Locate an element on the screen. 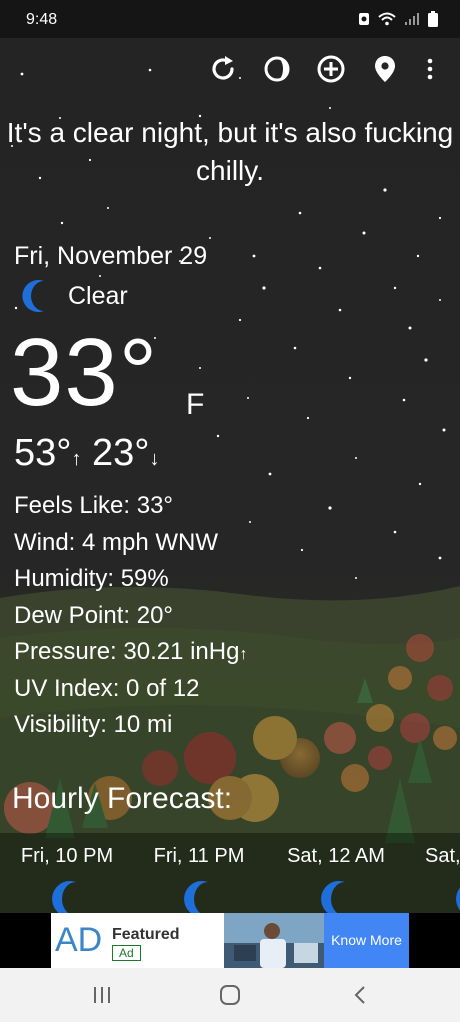 This screenshot has height=1022, width=460. refresh-icon is located at coordinates (223, 68).